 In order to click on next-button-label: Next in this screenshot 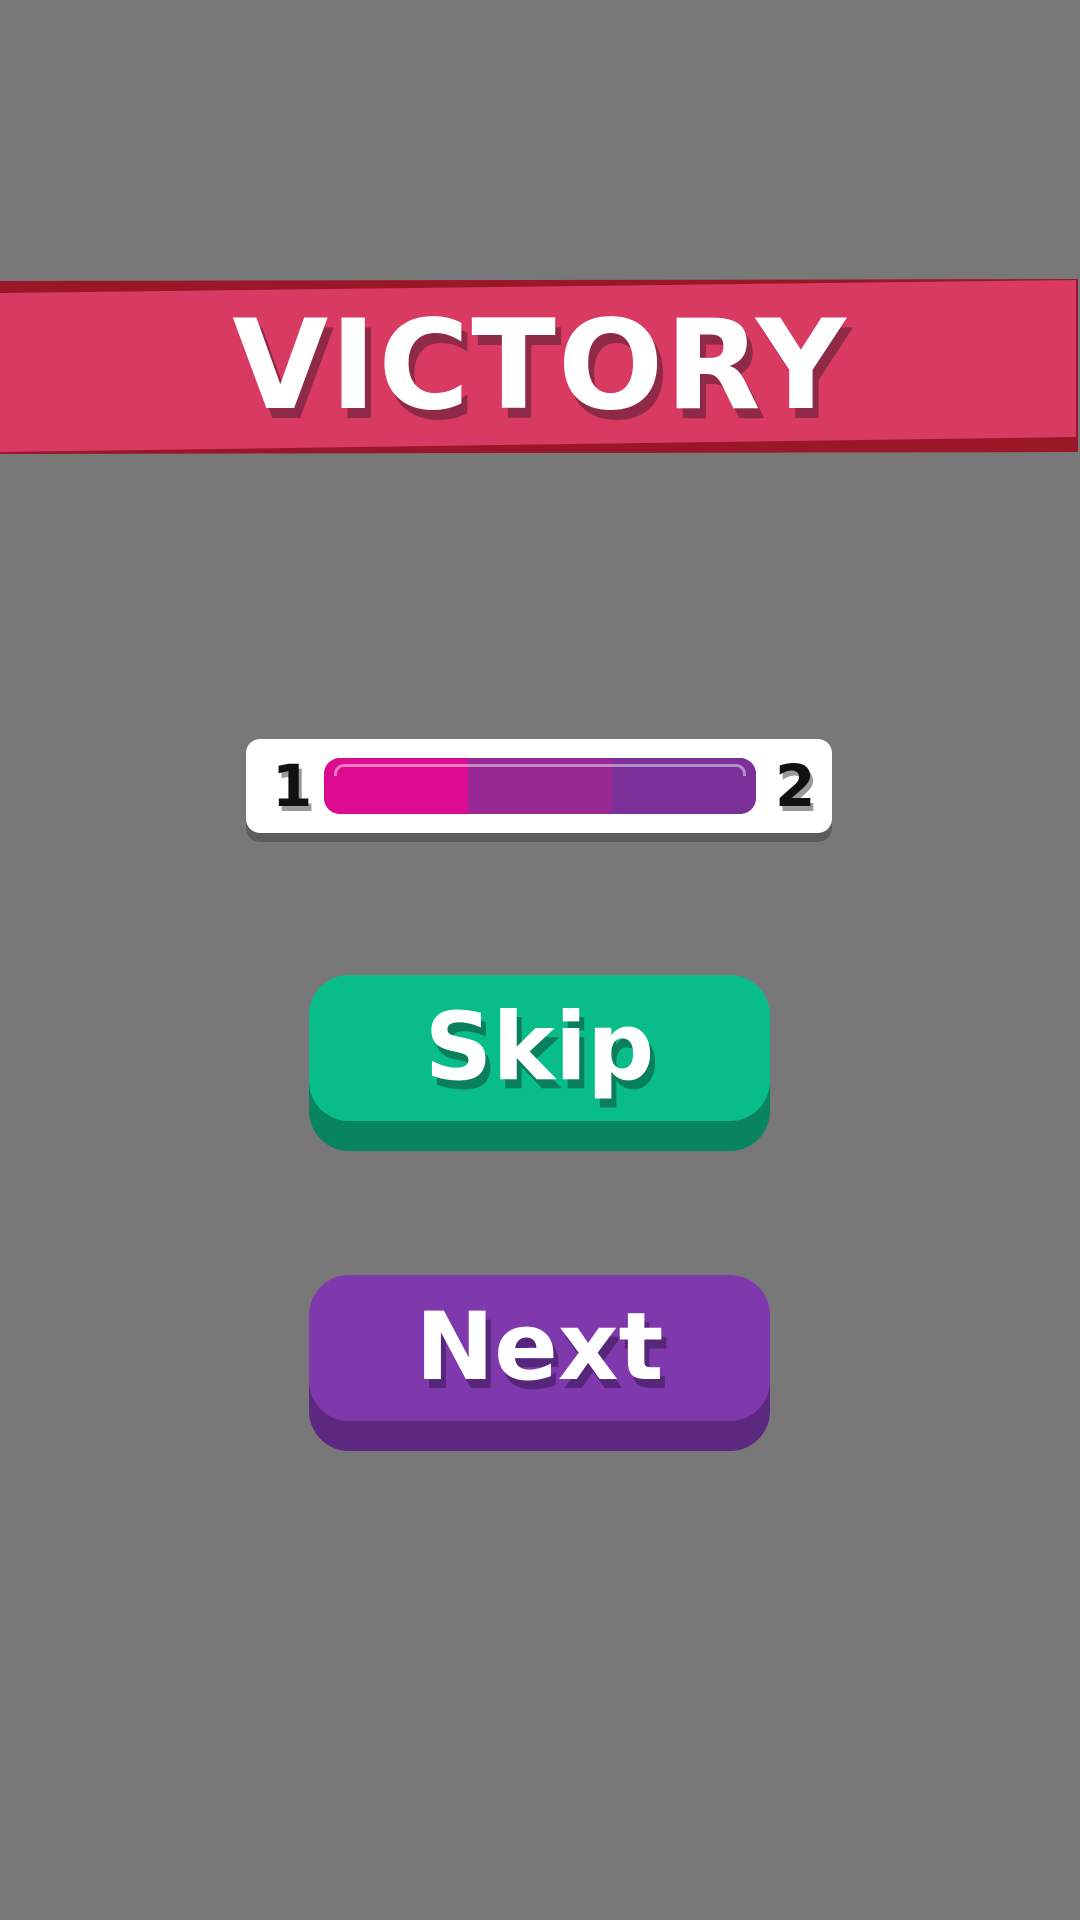, I will do `click(539, 1347)`.